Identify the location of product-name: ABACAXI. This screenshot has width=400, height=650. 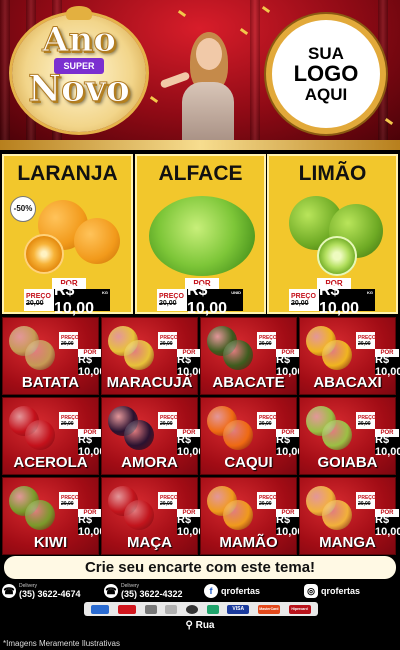
(347, 382).